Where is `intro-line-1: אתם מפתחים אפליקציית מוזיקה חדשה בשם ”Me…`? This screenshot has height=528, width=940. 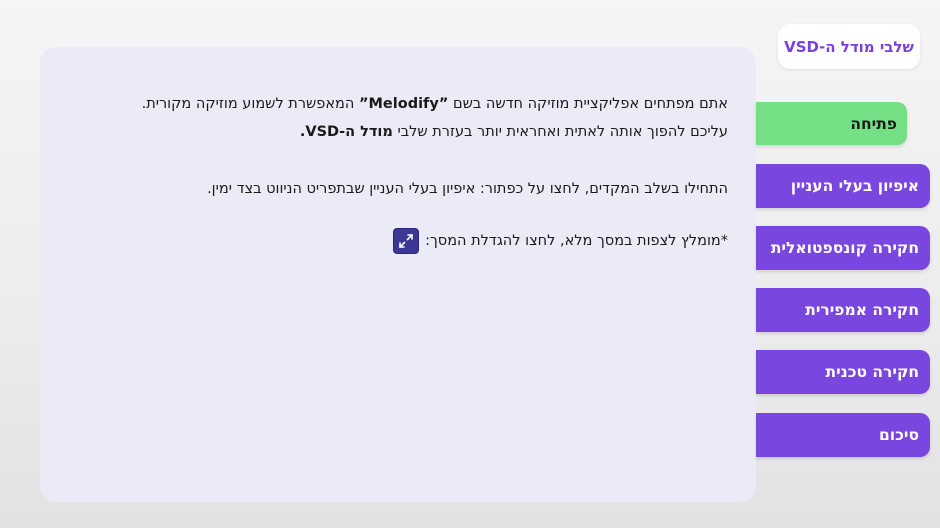
intro-line-1: אתם מפתחים אפליקציית מוזיקה חדשה בשם ”Me… is located at coordinates (398, 104).